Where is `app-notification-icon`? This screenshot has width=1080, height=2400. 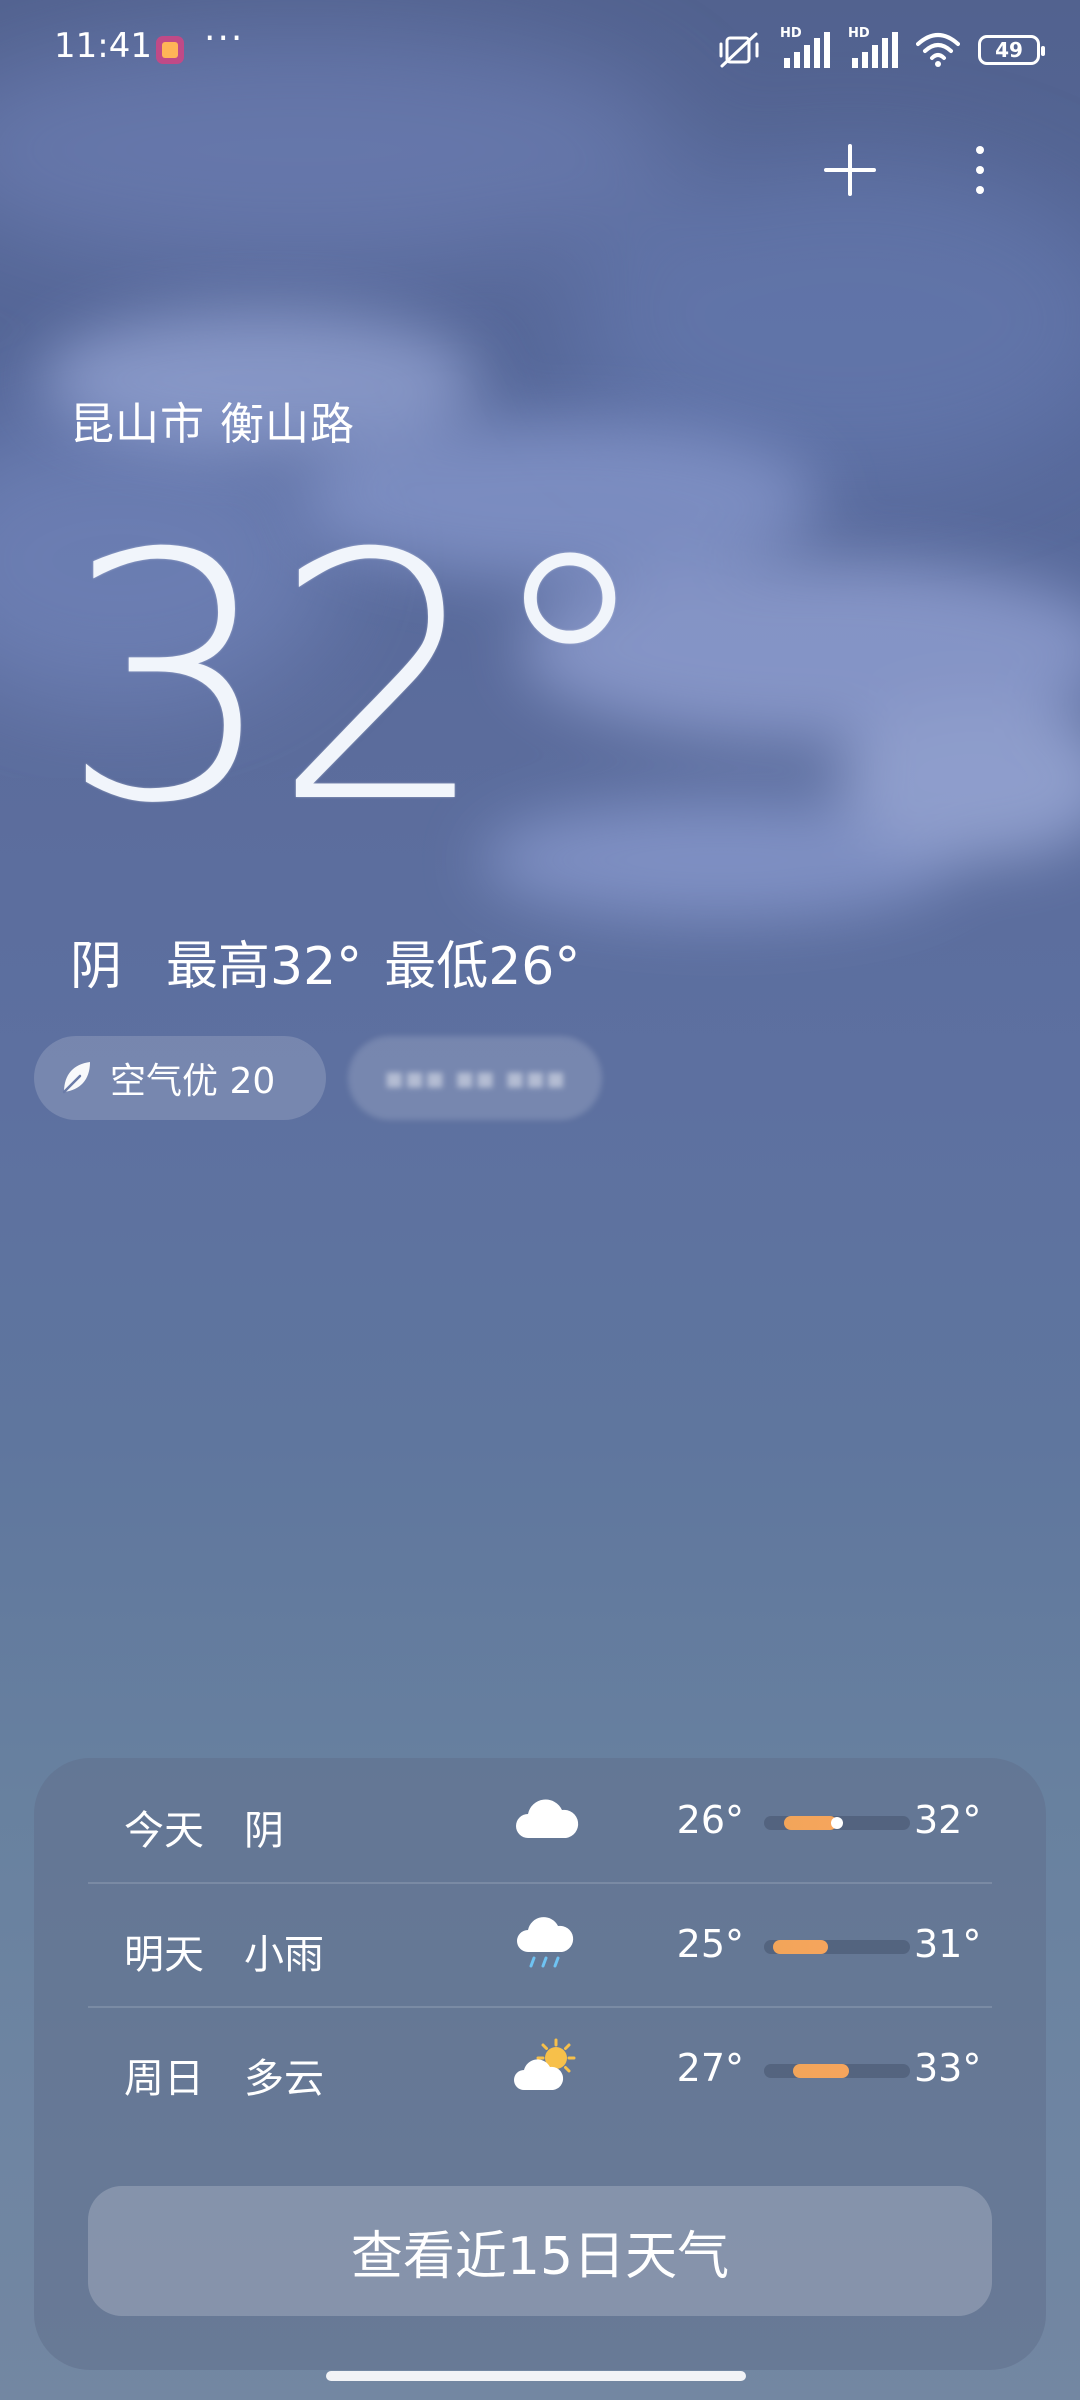
app-notification-icon is located at coordinates (170, 50).